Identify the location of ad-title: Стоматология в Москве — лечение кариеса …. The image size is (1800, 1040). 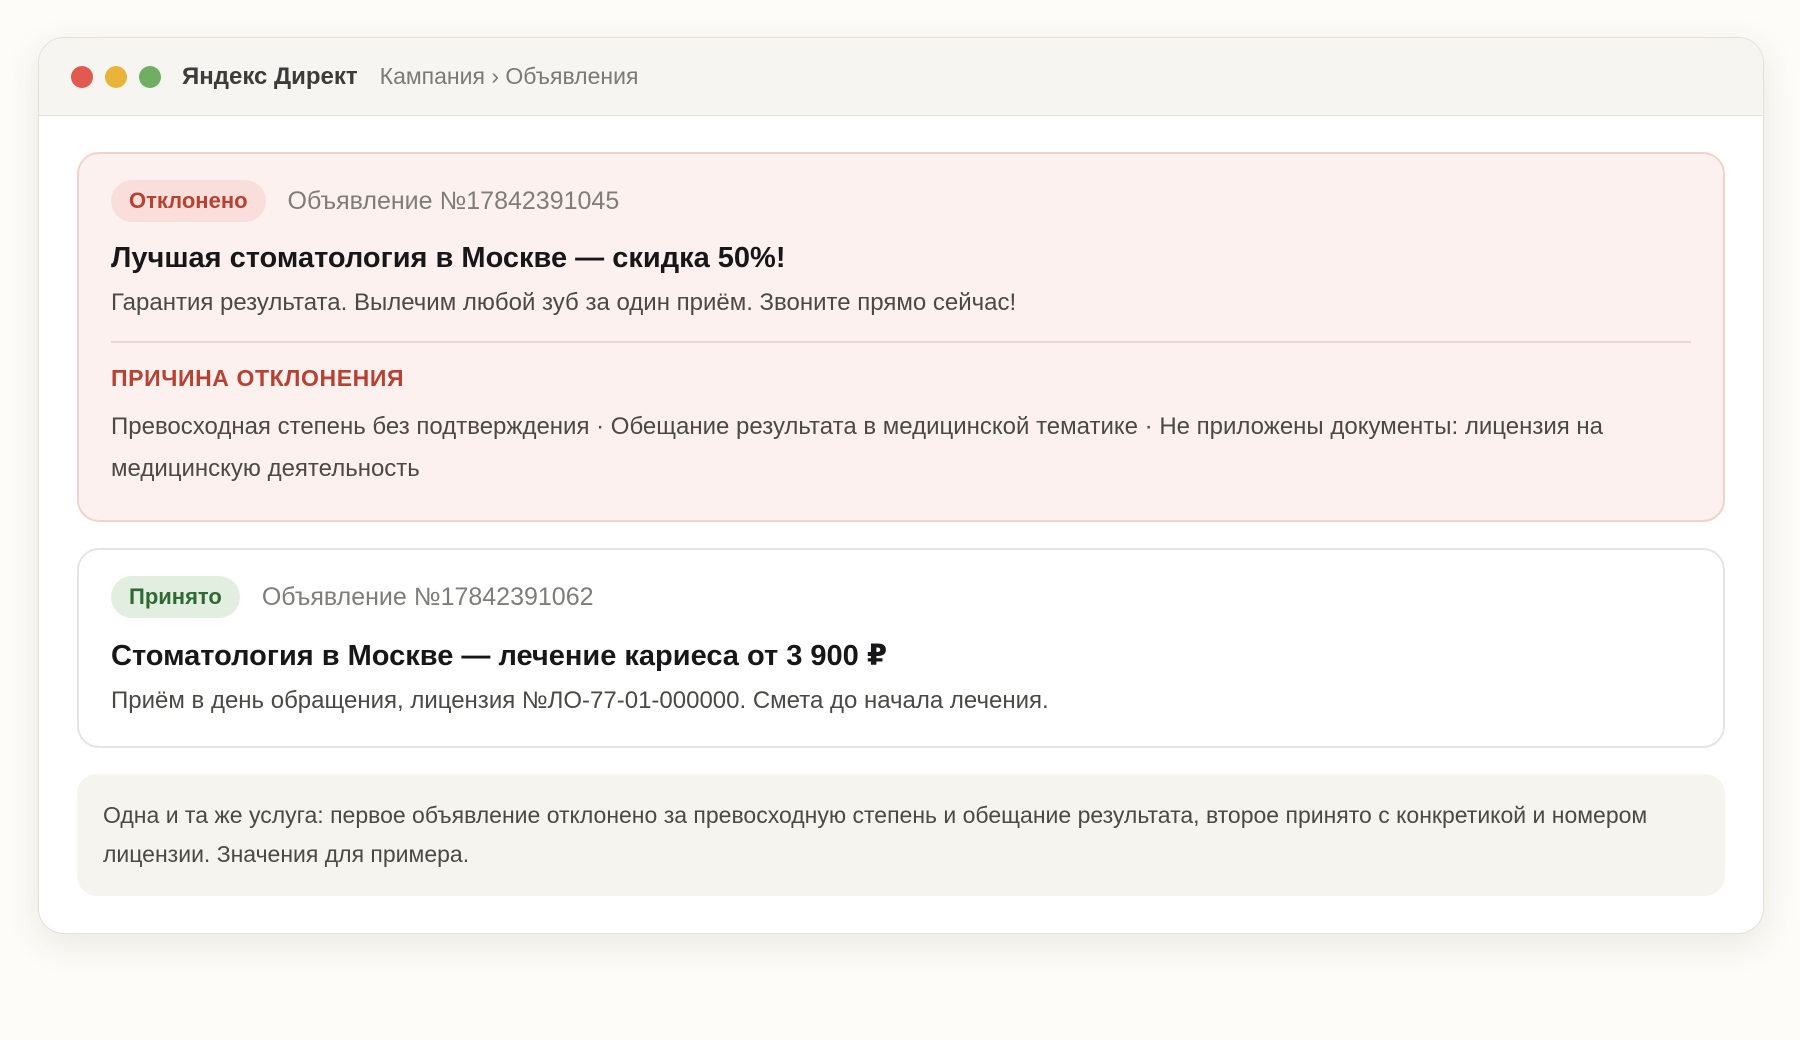
(499, 656).